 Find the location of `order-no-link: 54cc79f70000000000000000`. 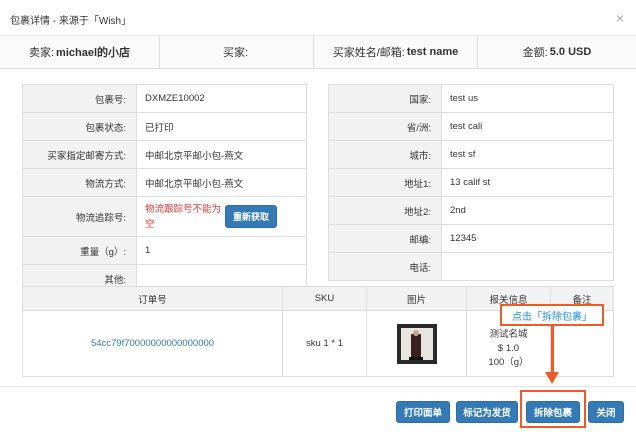

order-no-link: 54cc79f70000000000000000 is located at coordinates (152, 343).